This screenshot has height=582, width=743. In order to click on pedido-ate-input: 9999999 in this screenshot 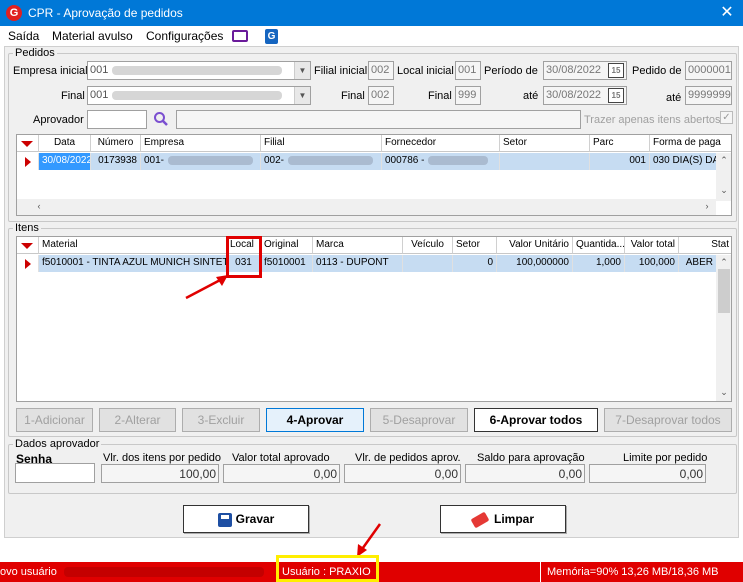, I will do `click(708, 95)`.